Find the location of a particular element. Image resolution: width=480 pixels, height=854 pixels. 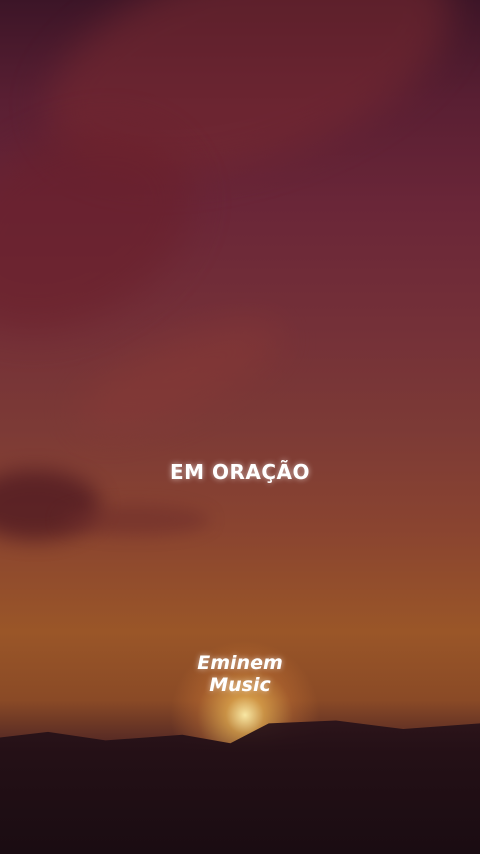

lyric-title: EM ORAÇÃO is located at coordinates (240, 472).